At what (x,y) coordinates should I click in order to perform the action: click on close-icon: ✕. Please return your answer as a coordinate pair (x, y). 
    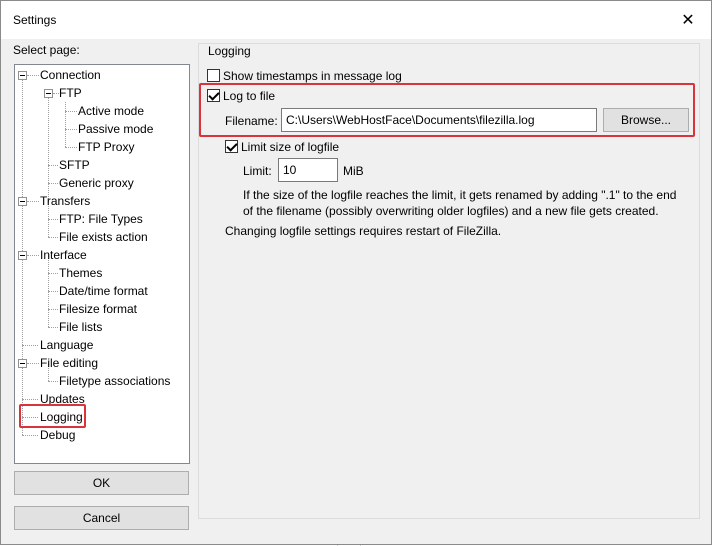
    Looking at the image, I should click on (688, 20).